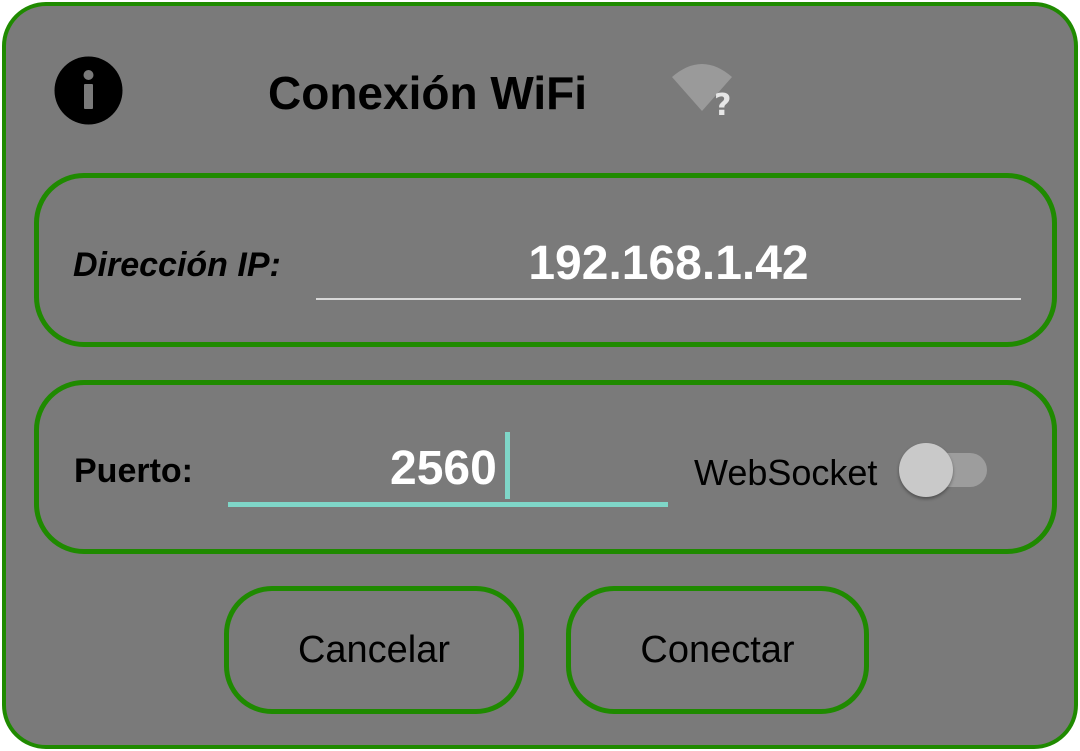 Image resolution: width=1080 pixels, height=751 pixels. Describe the element at coordinates (668, 263) in the screenshot. I see `ip-address-input: 192.168.1.42` at that location.